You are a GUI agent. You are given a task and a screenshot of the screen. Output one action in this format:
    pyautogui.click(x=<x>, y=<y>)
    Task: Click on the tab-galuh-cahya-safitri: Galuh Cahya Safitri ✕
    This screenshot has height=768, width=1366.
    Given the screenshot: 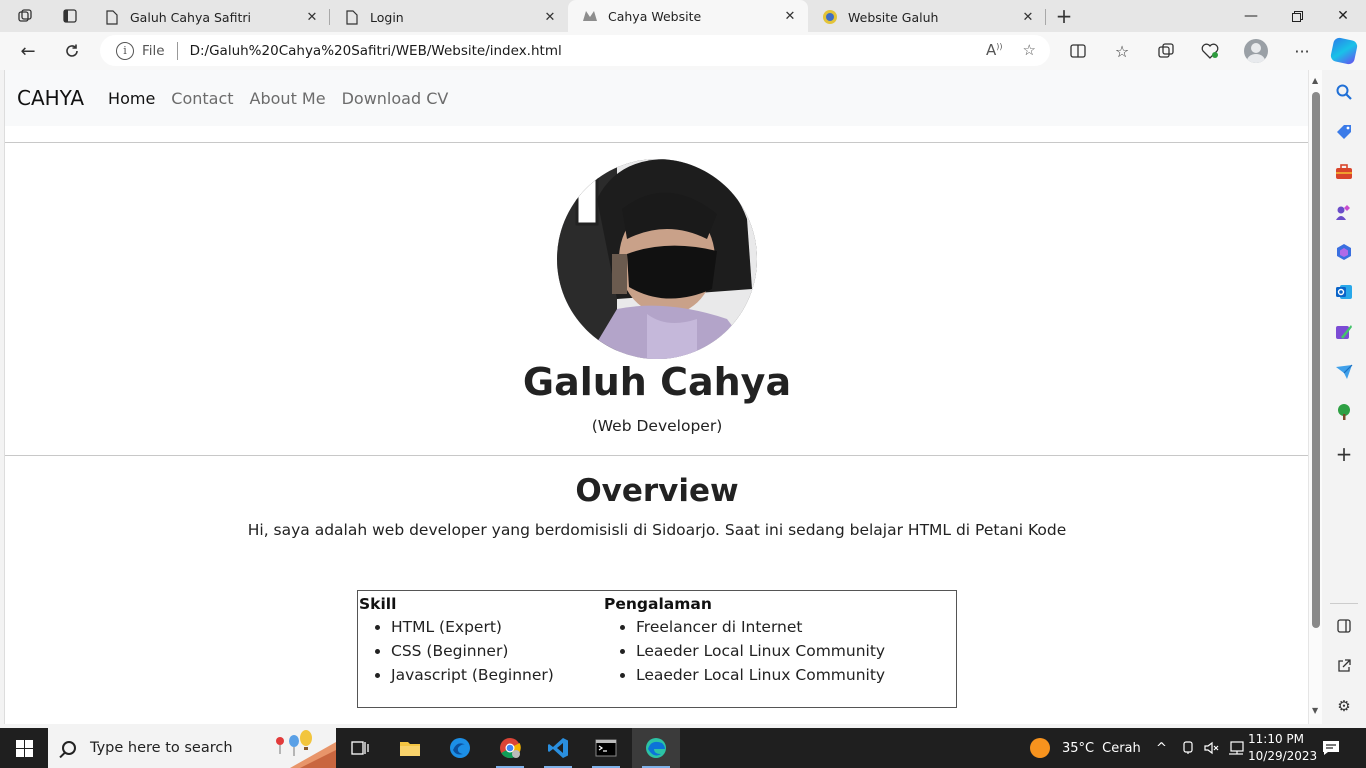 What is the action you would take?
    pyautogui.click(x=210, y=17)
    